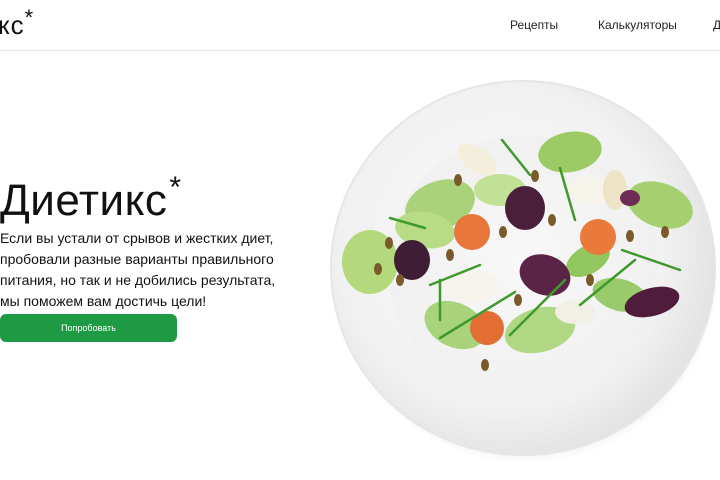  What do you see at coordinates (637, 25) in the screenshot?
I see `nav-link-calculators: Калькуляторы` at bounding box center [637, 25].